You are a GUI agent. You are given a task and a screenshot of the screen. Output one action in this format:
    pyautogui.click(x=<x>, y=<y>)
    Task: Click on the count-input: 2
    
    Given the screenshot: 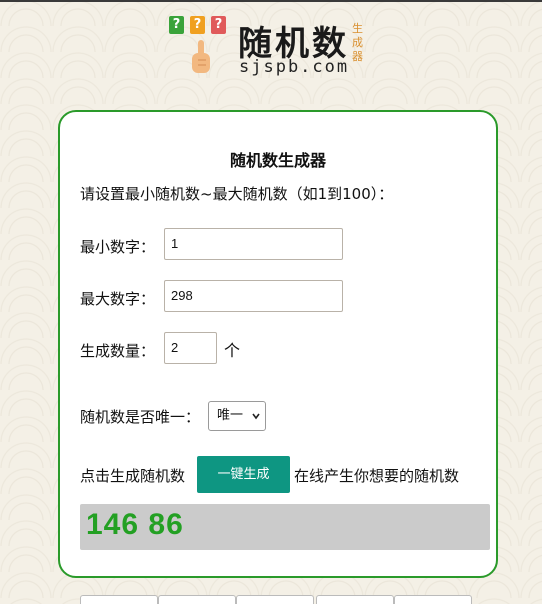 What is the action you would take?
    pyautogui.click(x=190, y=348)
    